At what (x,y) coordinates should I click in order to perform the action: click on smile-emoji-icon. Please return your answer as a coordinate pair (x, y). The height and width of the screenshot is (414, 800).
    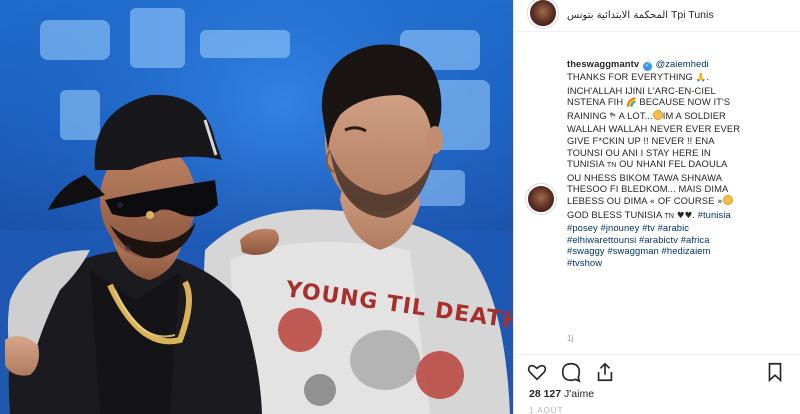
    Looking at the image, I should click on (727, 199).